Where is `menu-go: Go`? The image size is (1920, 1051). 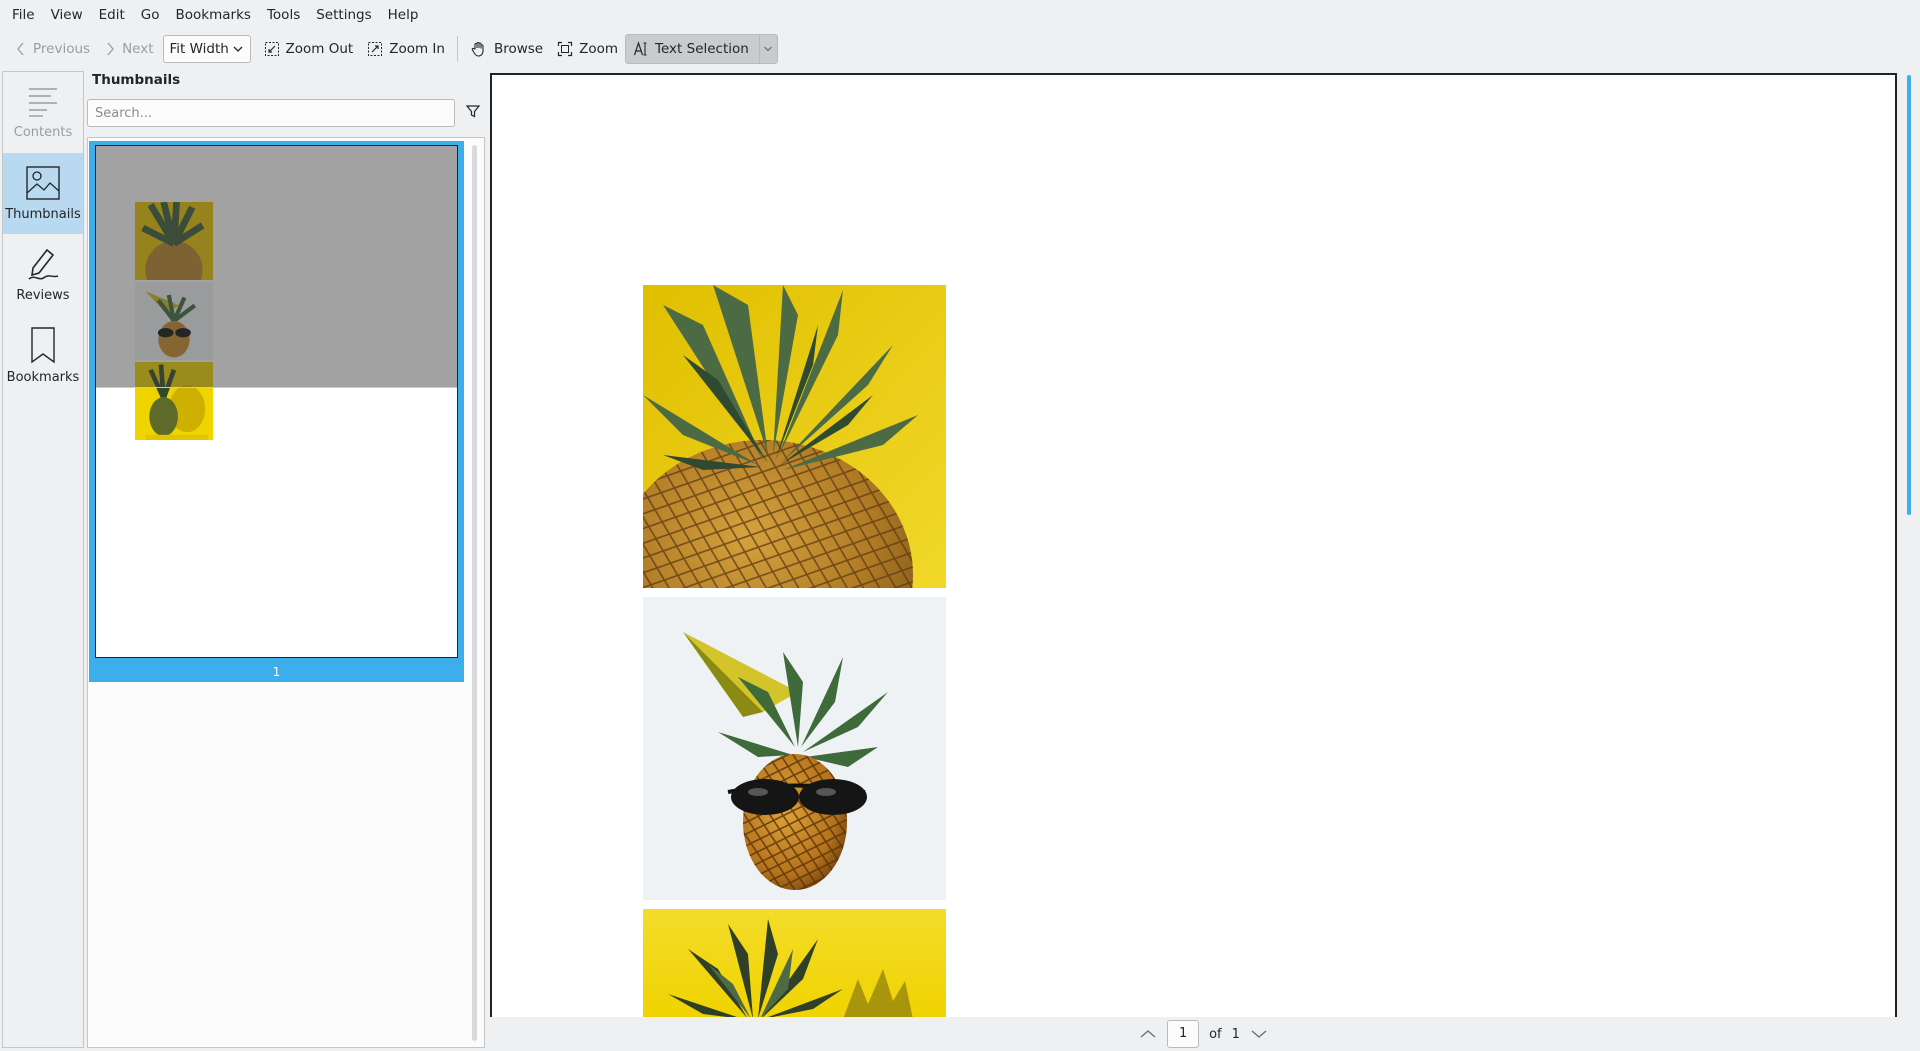 menu-go: Go is located at coordinates (150, 15).